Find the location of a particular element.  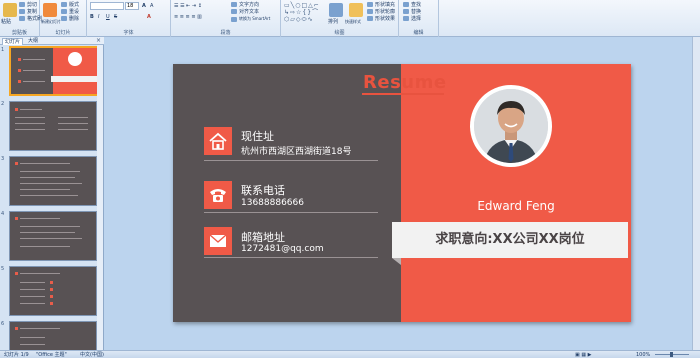

clipboard-group: 粘贴 剪切 复制 格式刷 剪贴板 is located at coordinates (21, 18).